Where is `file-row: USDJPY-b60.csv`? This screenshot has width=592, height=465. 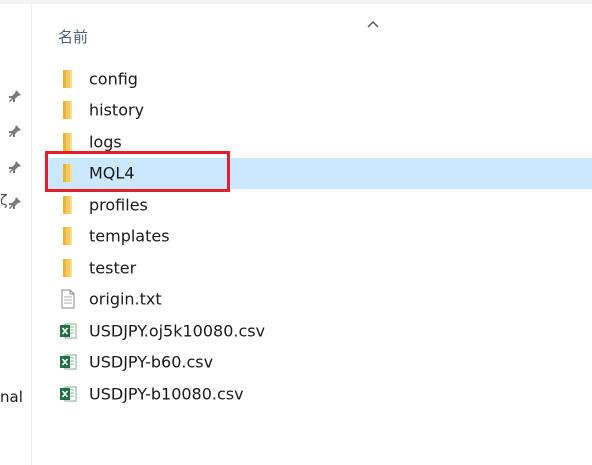 file-row: USDJPY-b60.csv is located at coordinates (319, 363).